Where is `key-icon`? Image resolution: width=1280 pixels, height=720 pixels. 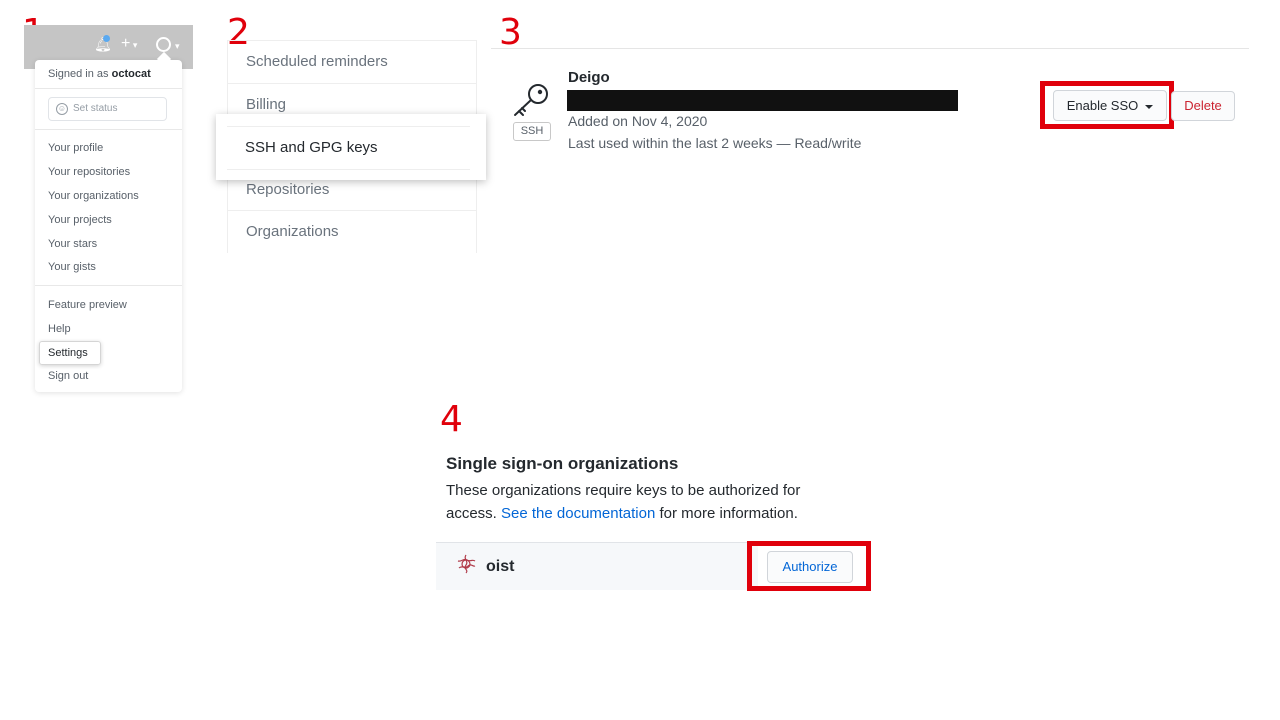
key-icon is located at coordinates (531, 100).